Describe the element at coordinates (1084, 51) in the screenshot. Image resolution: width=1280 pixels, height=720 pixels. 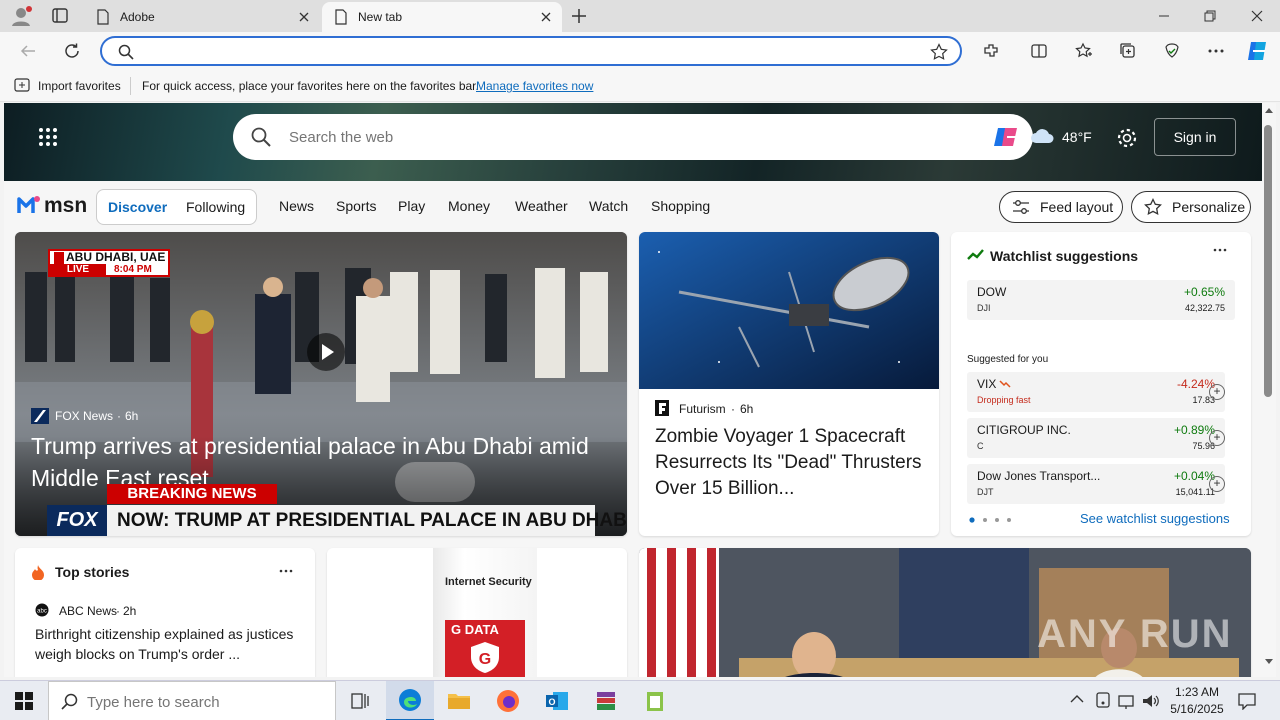
I see `favorites-icon` at that location.